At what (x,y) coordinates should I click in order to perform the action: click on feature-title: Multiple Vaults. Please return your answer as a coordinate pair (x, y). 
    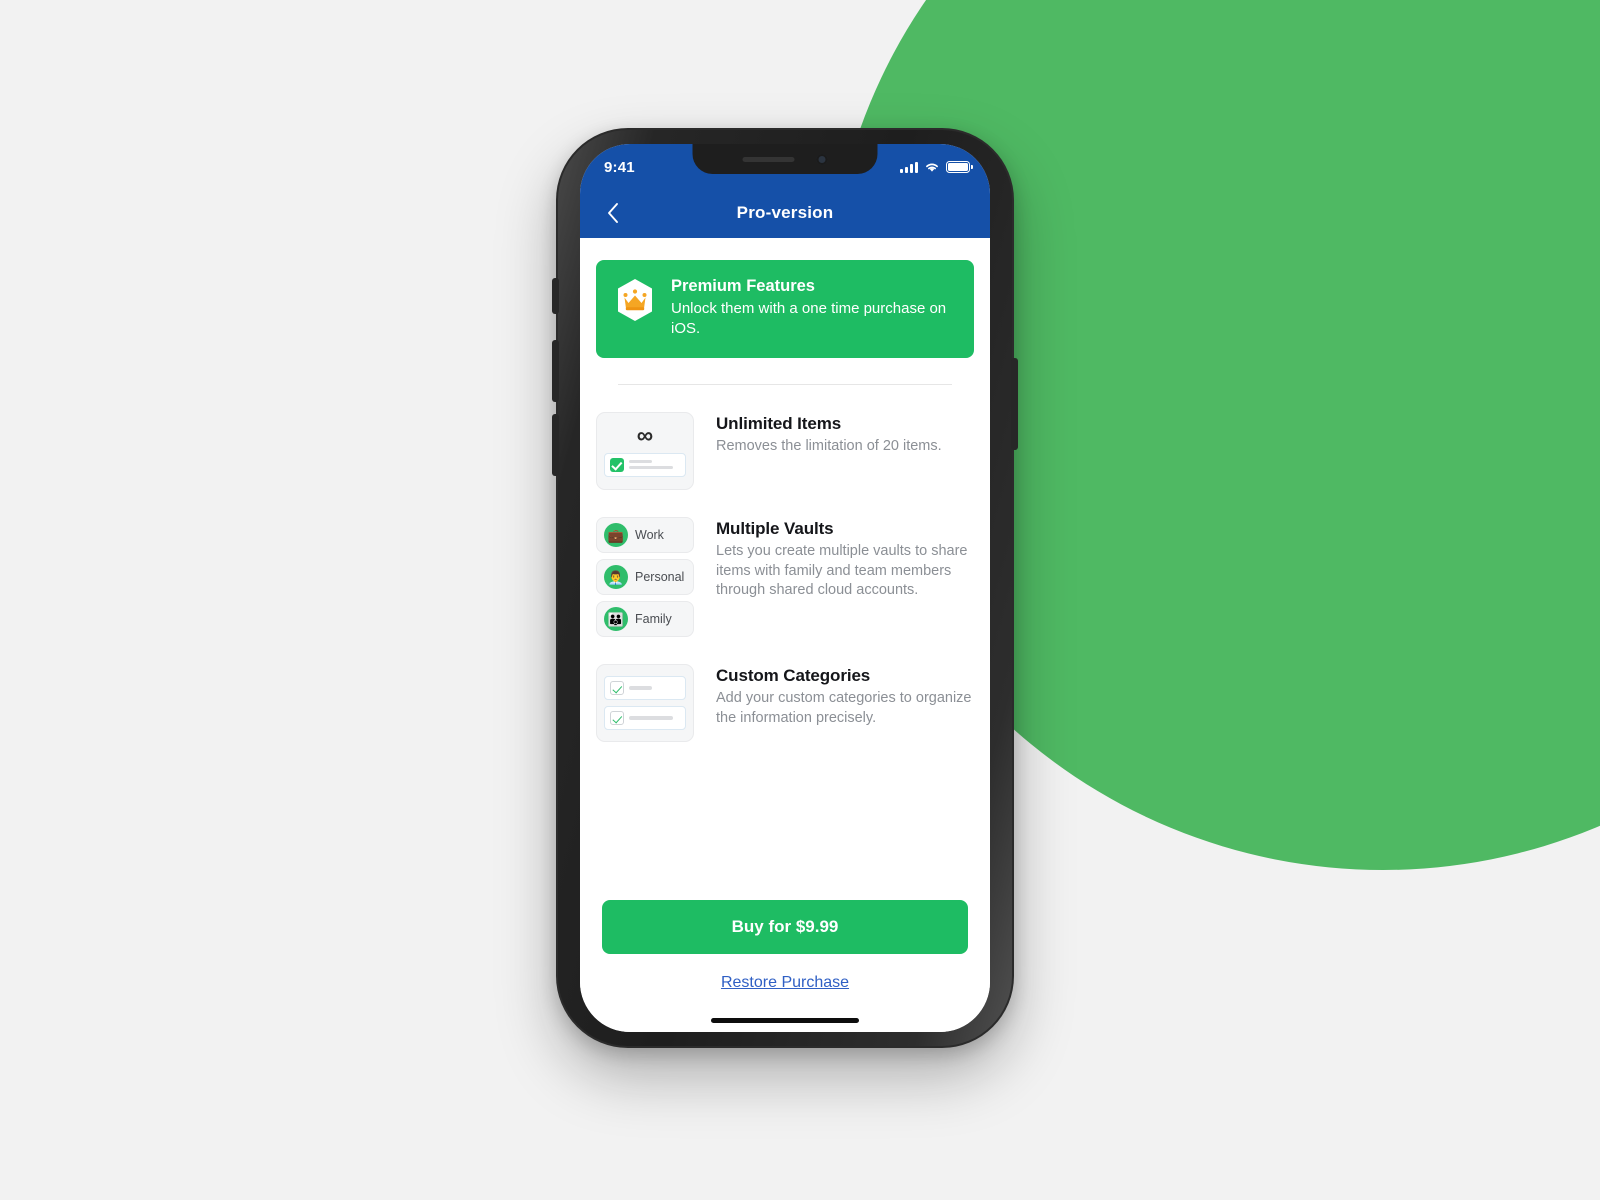
    Looking at the image, I should click on (775, 528).